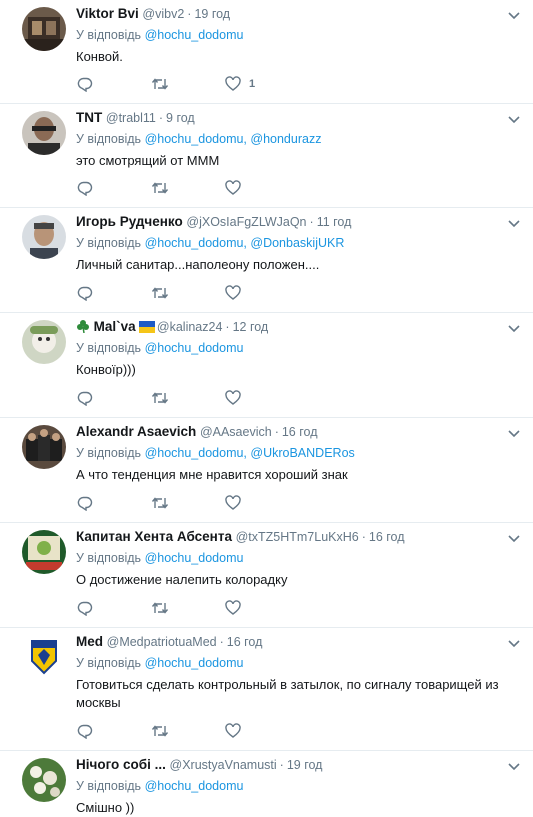 The width and height of the screenshot is (533, 817). Describe the element at coordinates (129, 221) in the screenshot. I see `author-name: Игорь Рудченко` at that location.